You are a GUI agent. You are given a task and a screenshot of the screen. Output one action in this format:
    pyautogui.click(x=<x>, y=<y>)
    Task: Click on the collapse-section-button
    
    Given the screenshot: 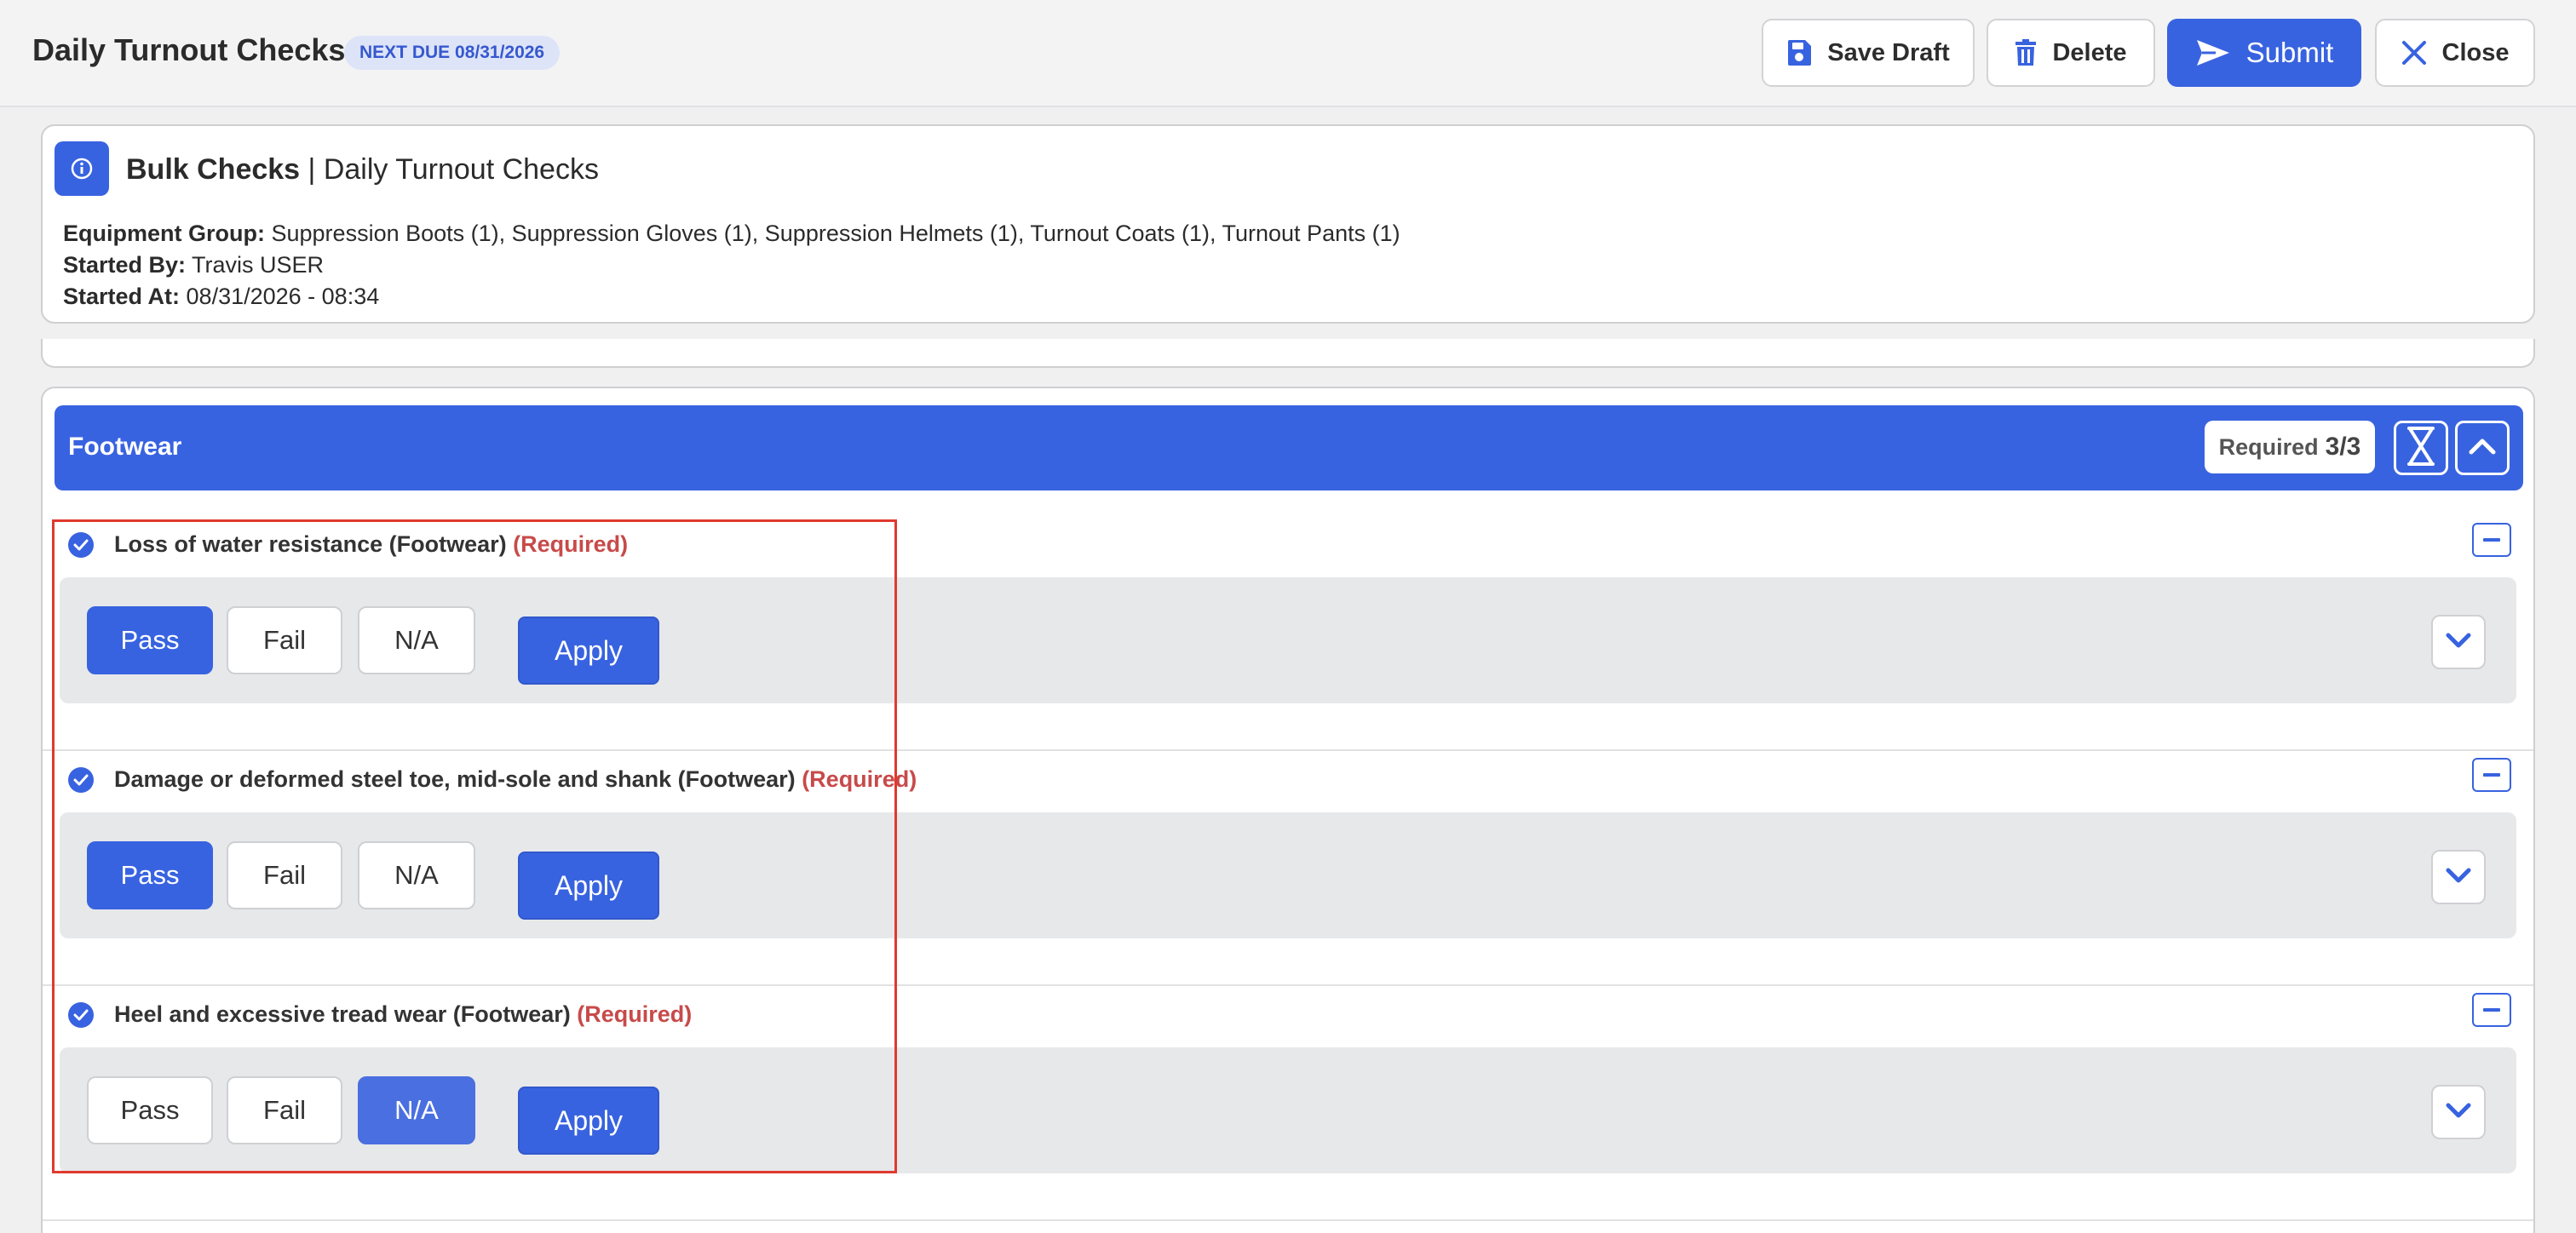 What is the action you would take?
    pyautogui.click(x=2483, y=448)
    